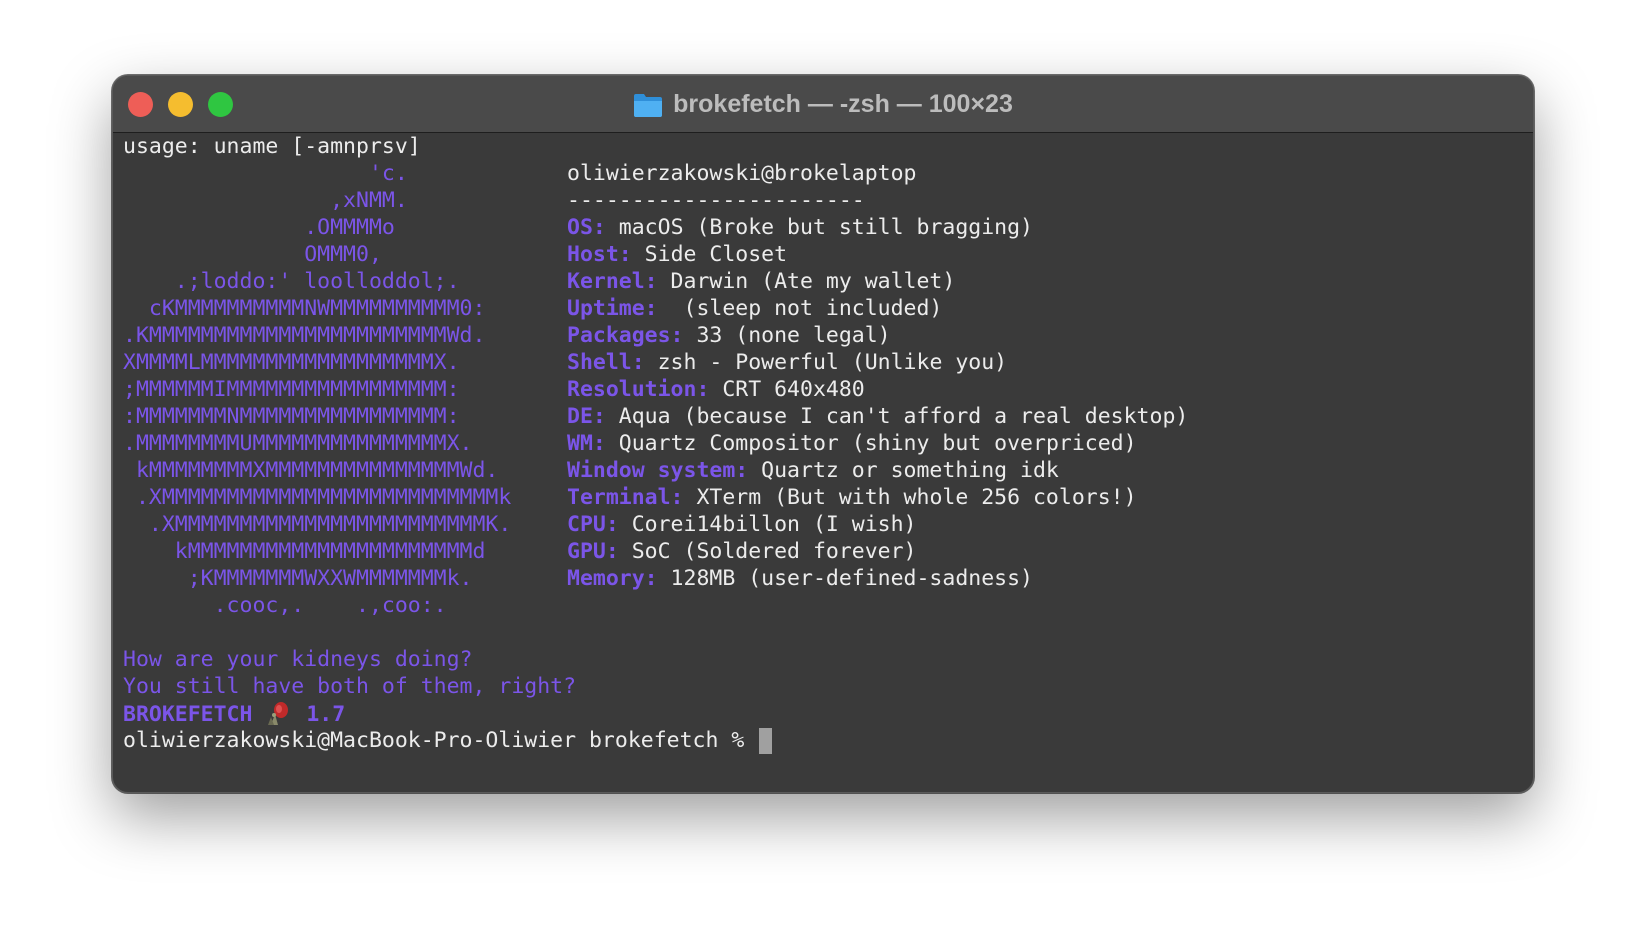  I want to click on info-key: Packages:, so click(625, 335).